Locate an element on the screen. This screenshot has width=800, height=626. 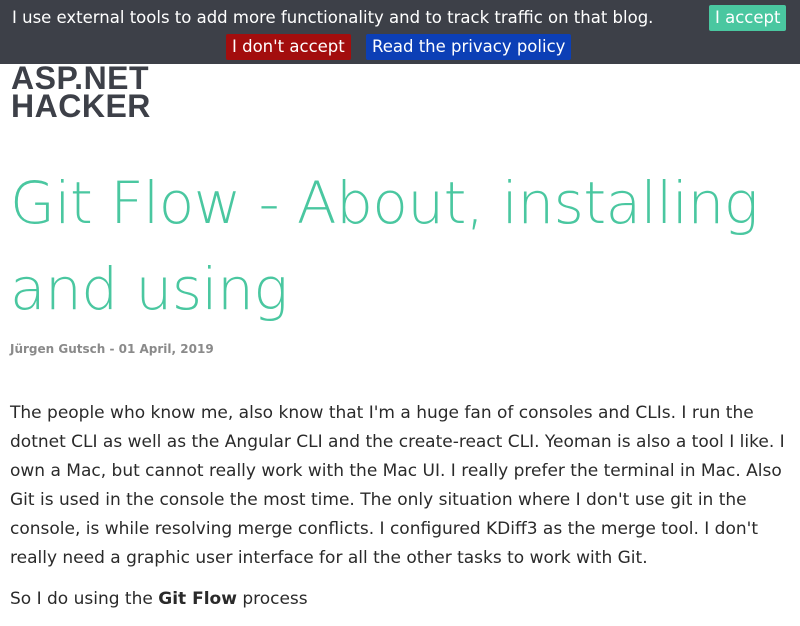
privacy-policy-link: Read the privacy policy is located at coordinates (469, 47).